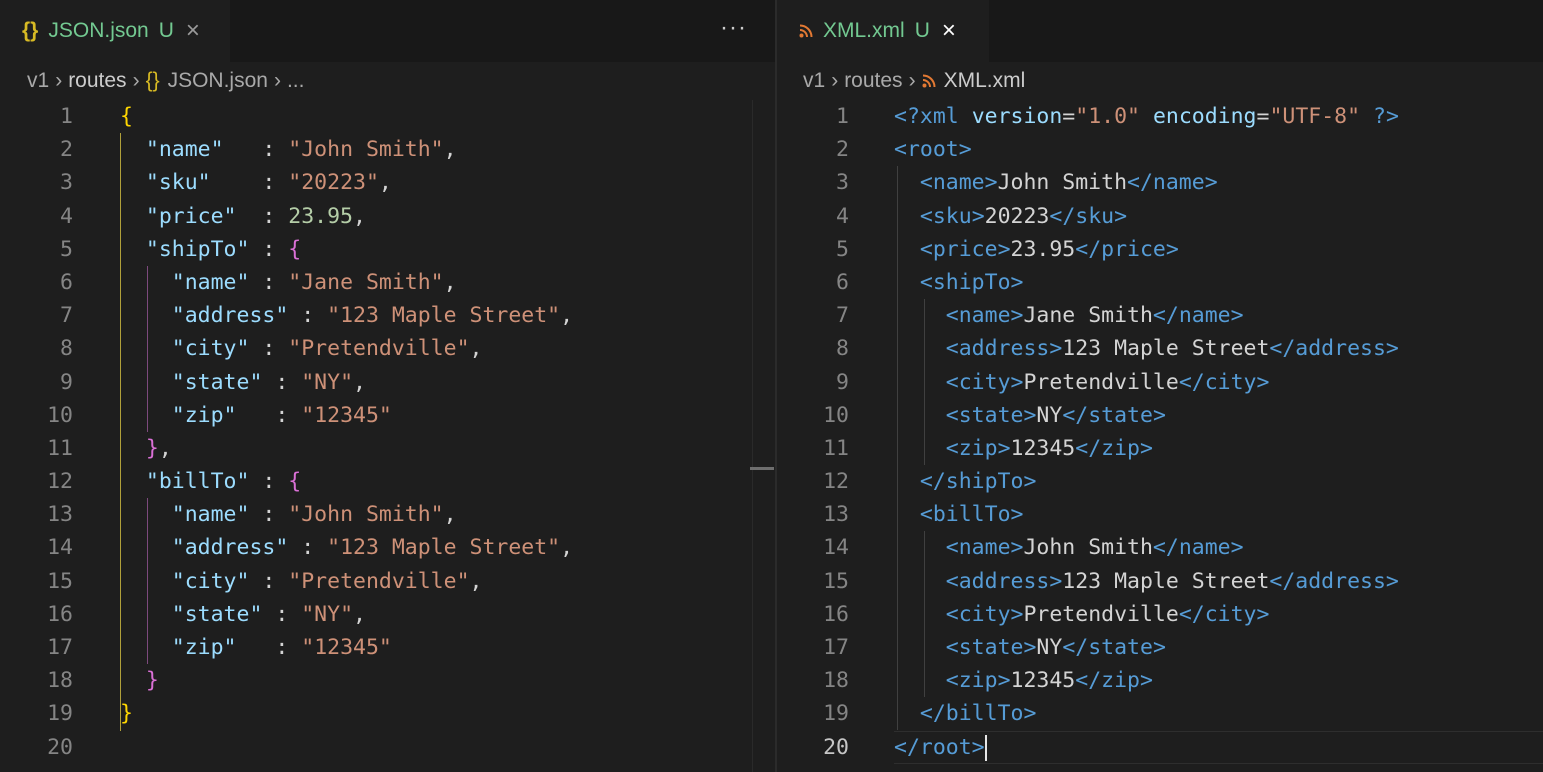 This screenshot has height=772, width=1543. What do you see at coordinates (269, 249) in the screenshot?
I see `code-token: :` at bounding box center [269, 249].